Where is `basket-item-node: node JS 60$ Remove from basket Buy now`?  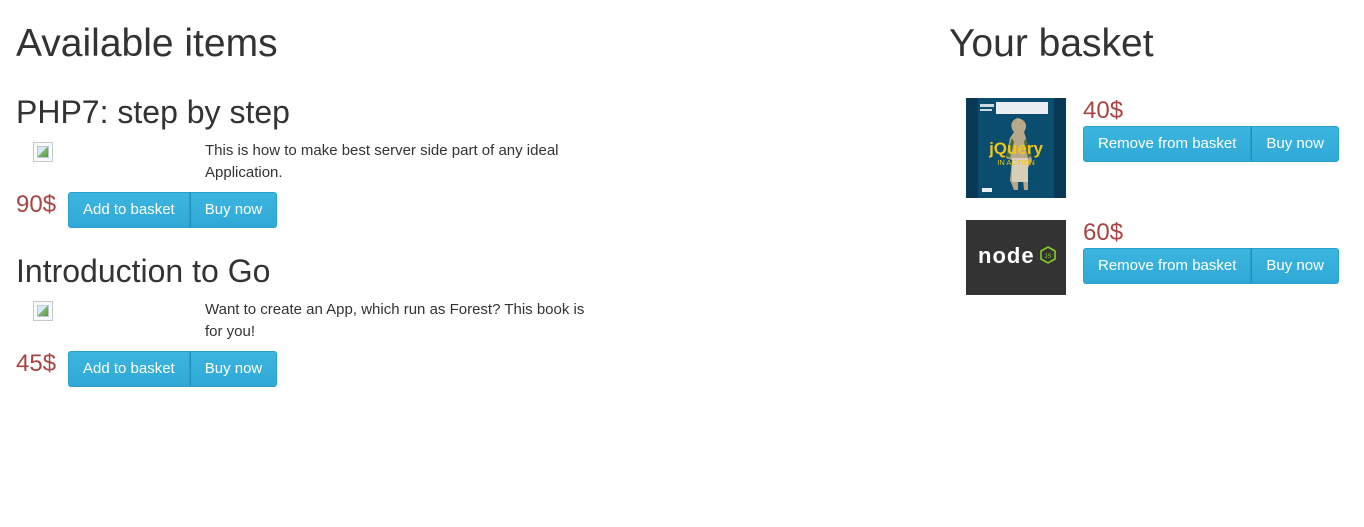
basket-item-node: node JS 60$ Remove from basket Buy now is located at coordinates (1156, 270).